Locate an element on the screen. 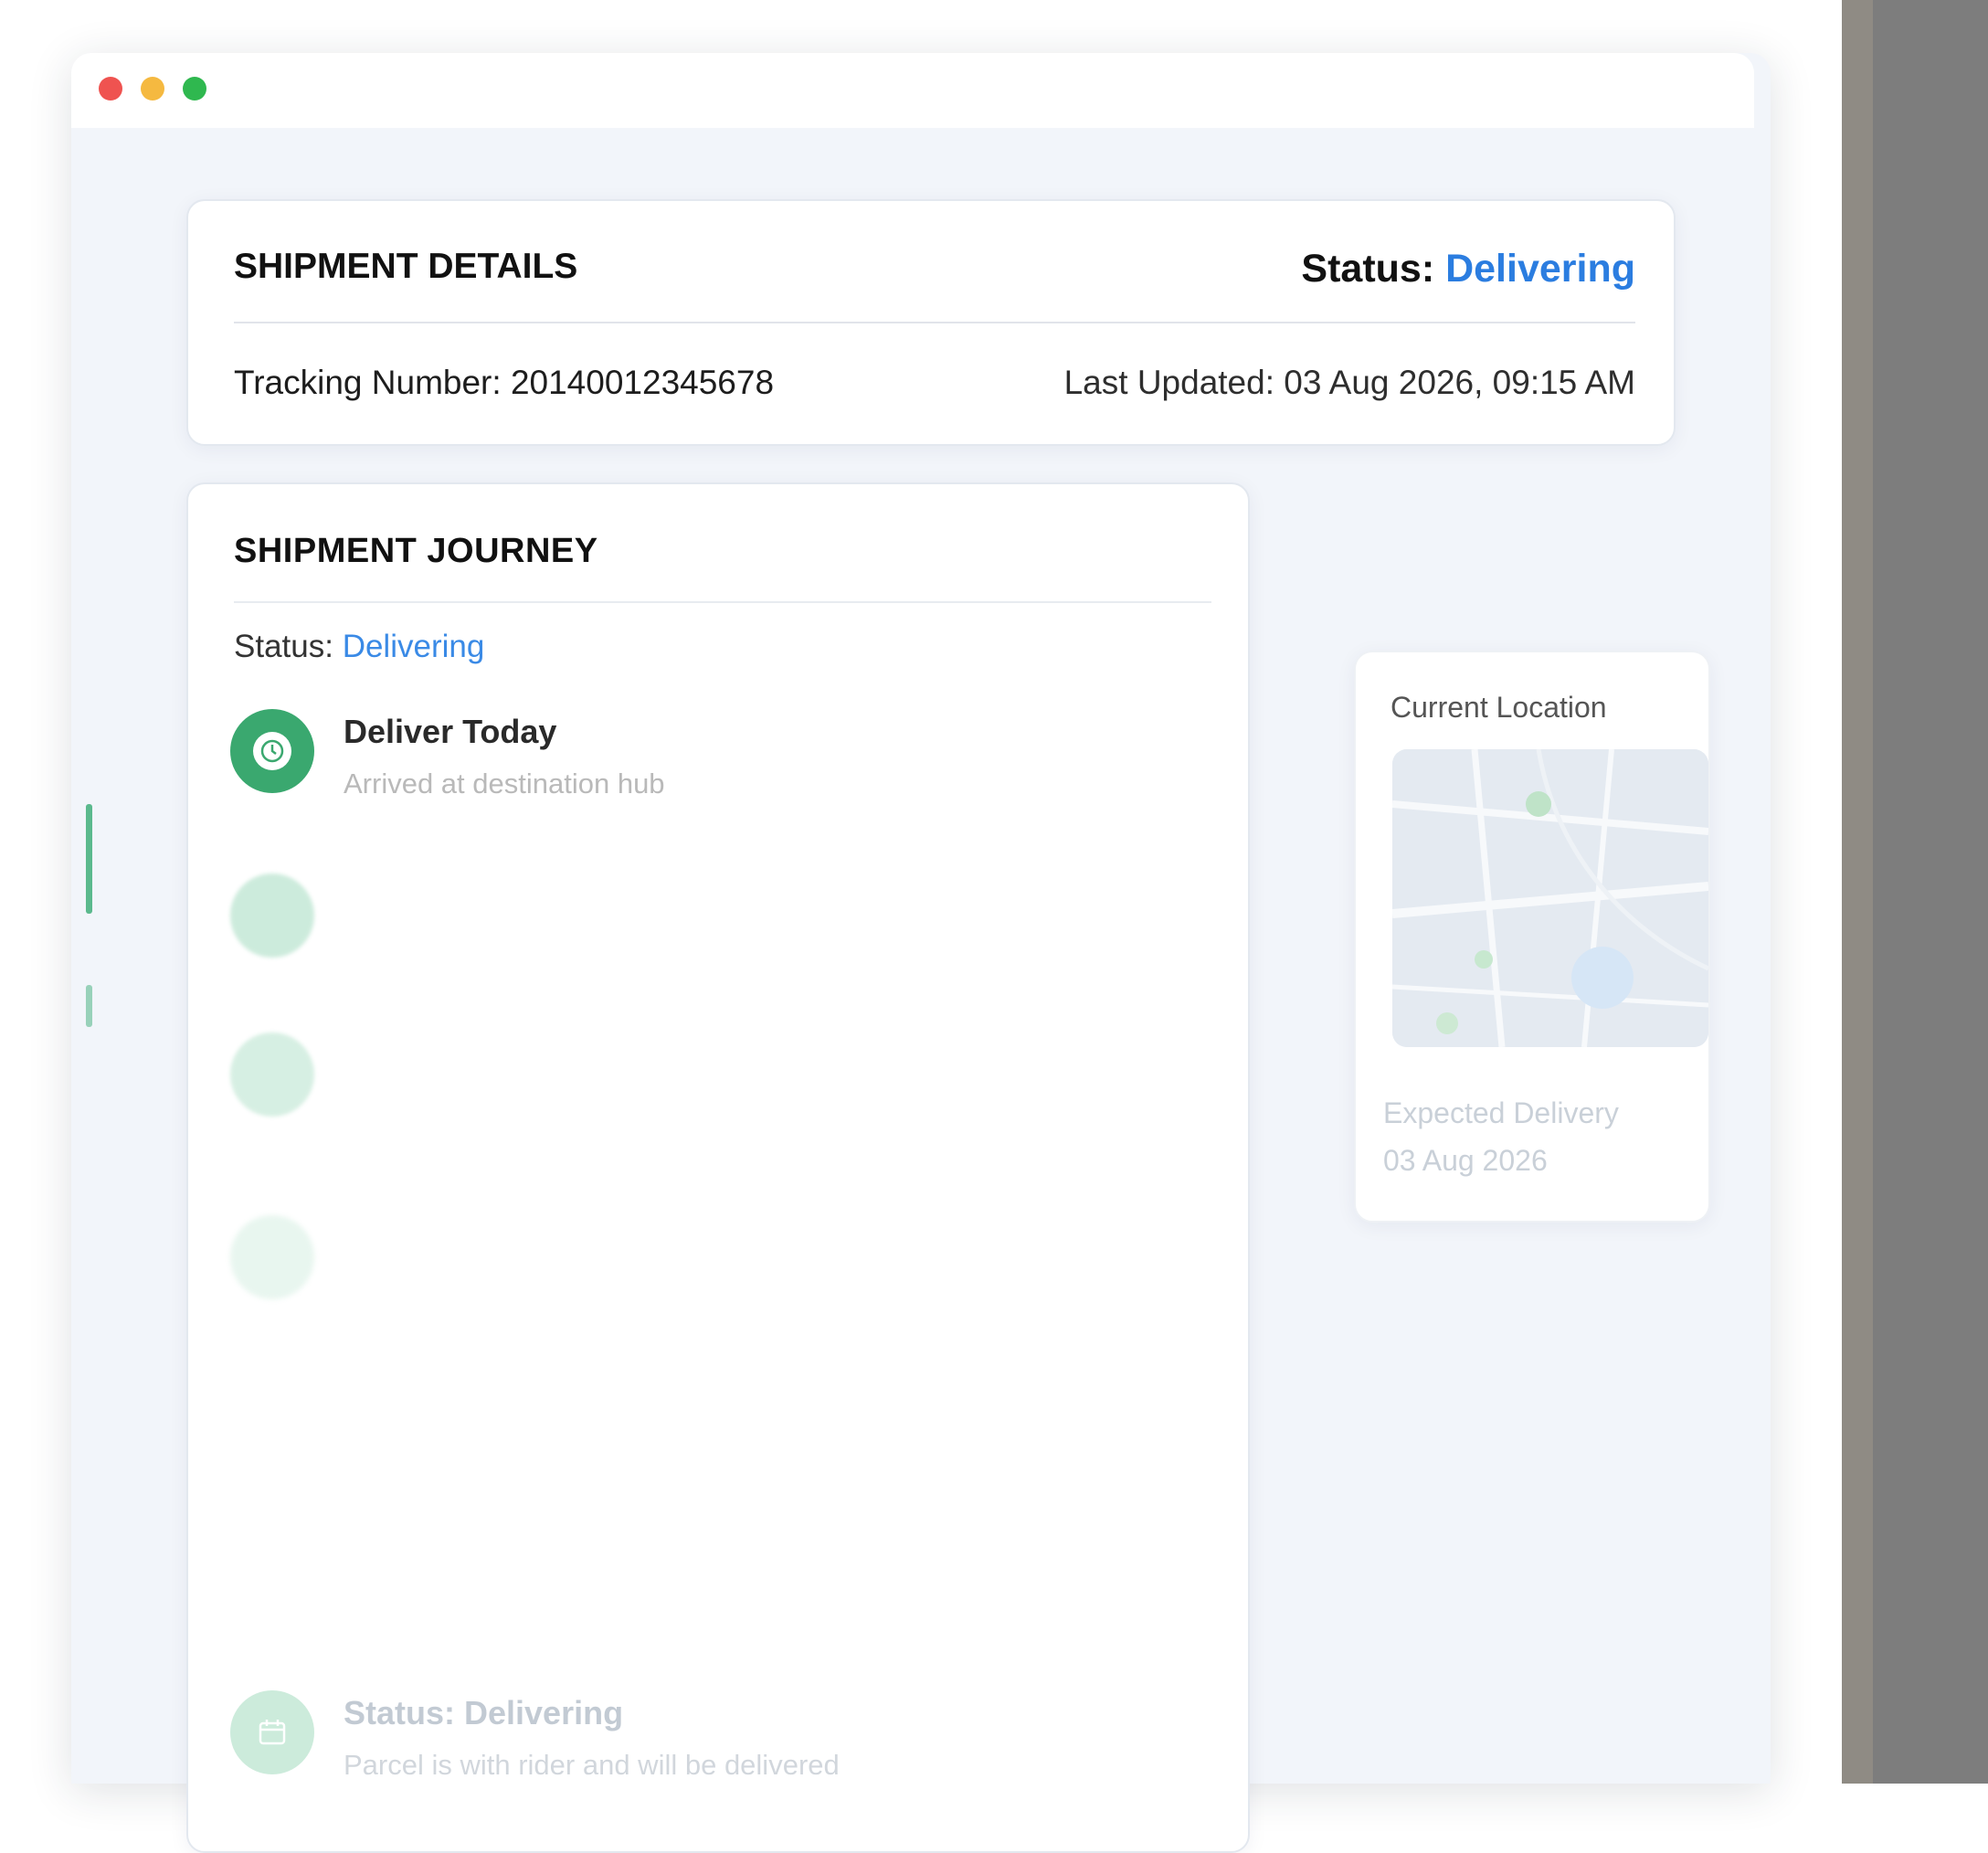 The height and width of the screenshot is (1853, 1988). calendar-icon is located at coordinates (272, 1732).